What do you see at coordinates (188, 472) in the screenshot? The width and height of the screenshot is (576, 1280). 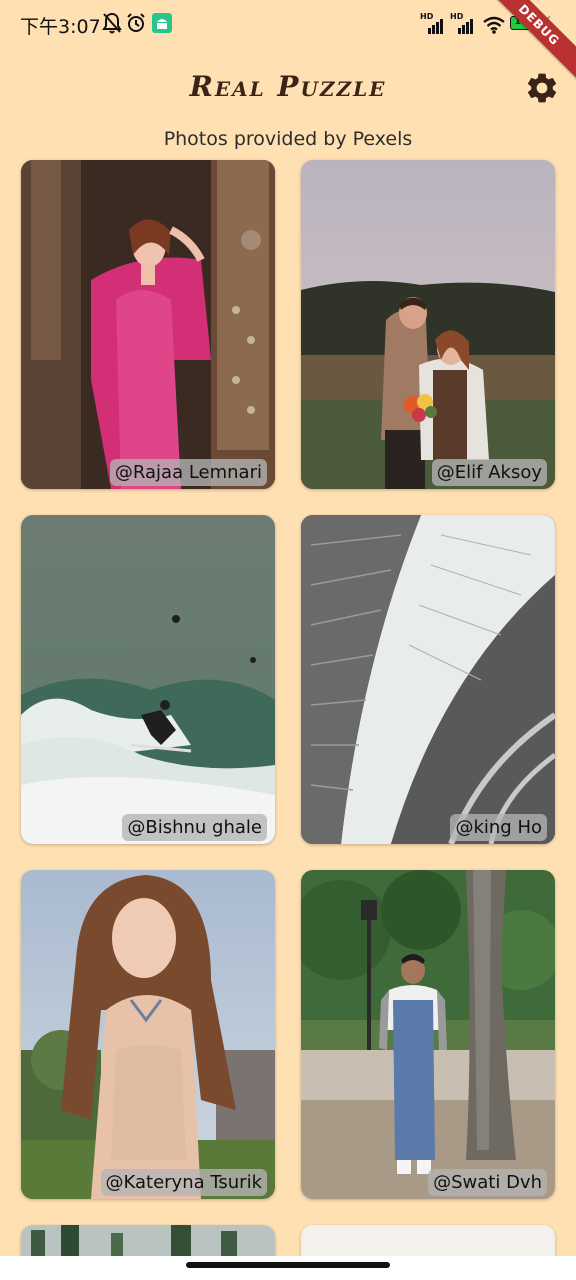 I see `photographer-credit: @Rajaa Lemnari` at bounding box center [188, 472].